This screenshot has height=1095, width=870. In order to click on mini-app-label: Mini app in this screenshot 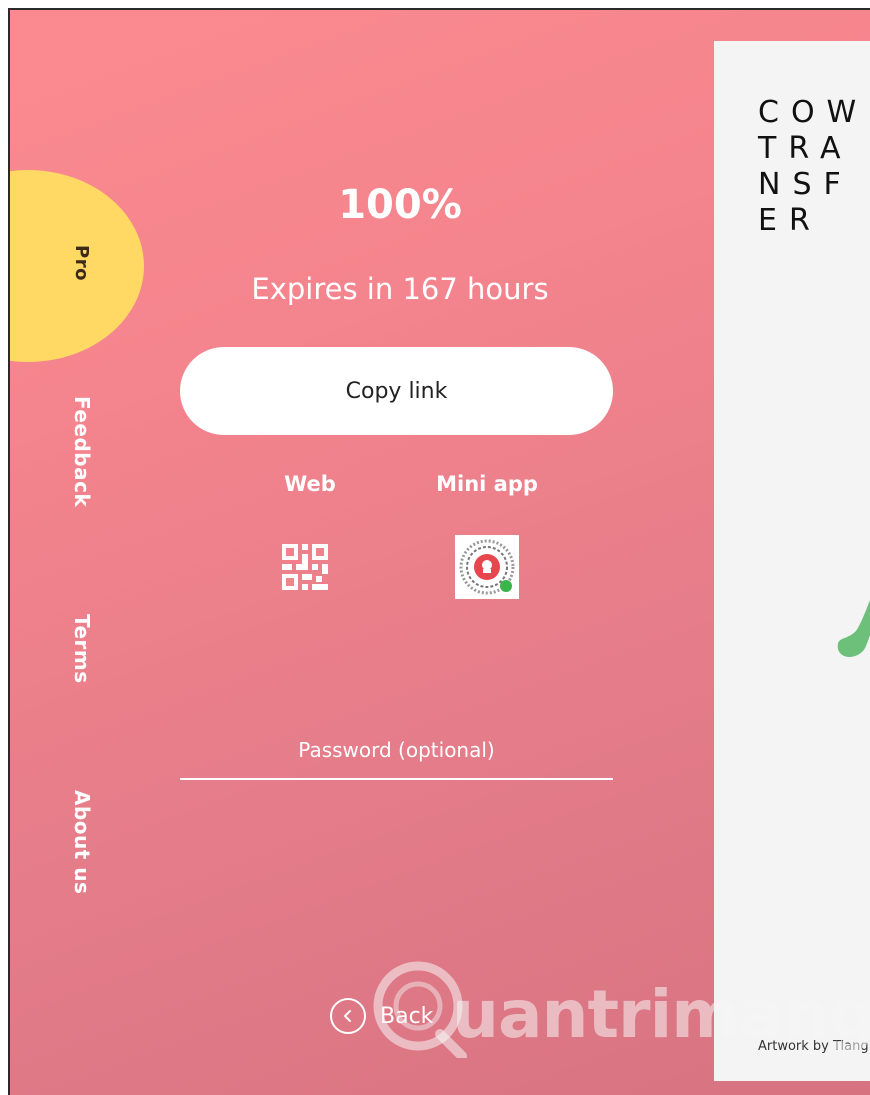, I will do `click(487, 484)`.